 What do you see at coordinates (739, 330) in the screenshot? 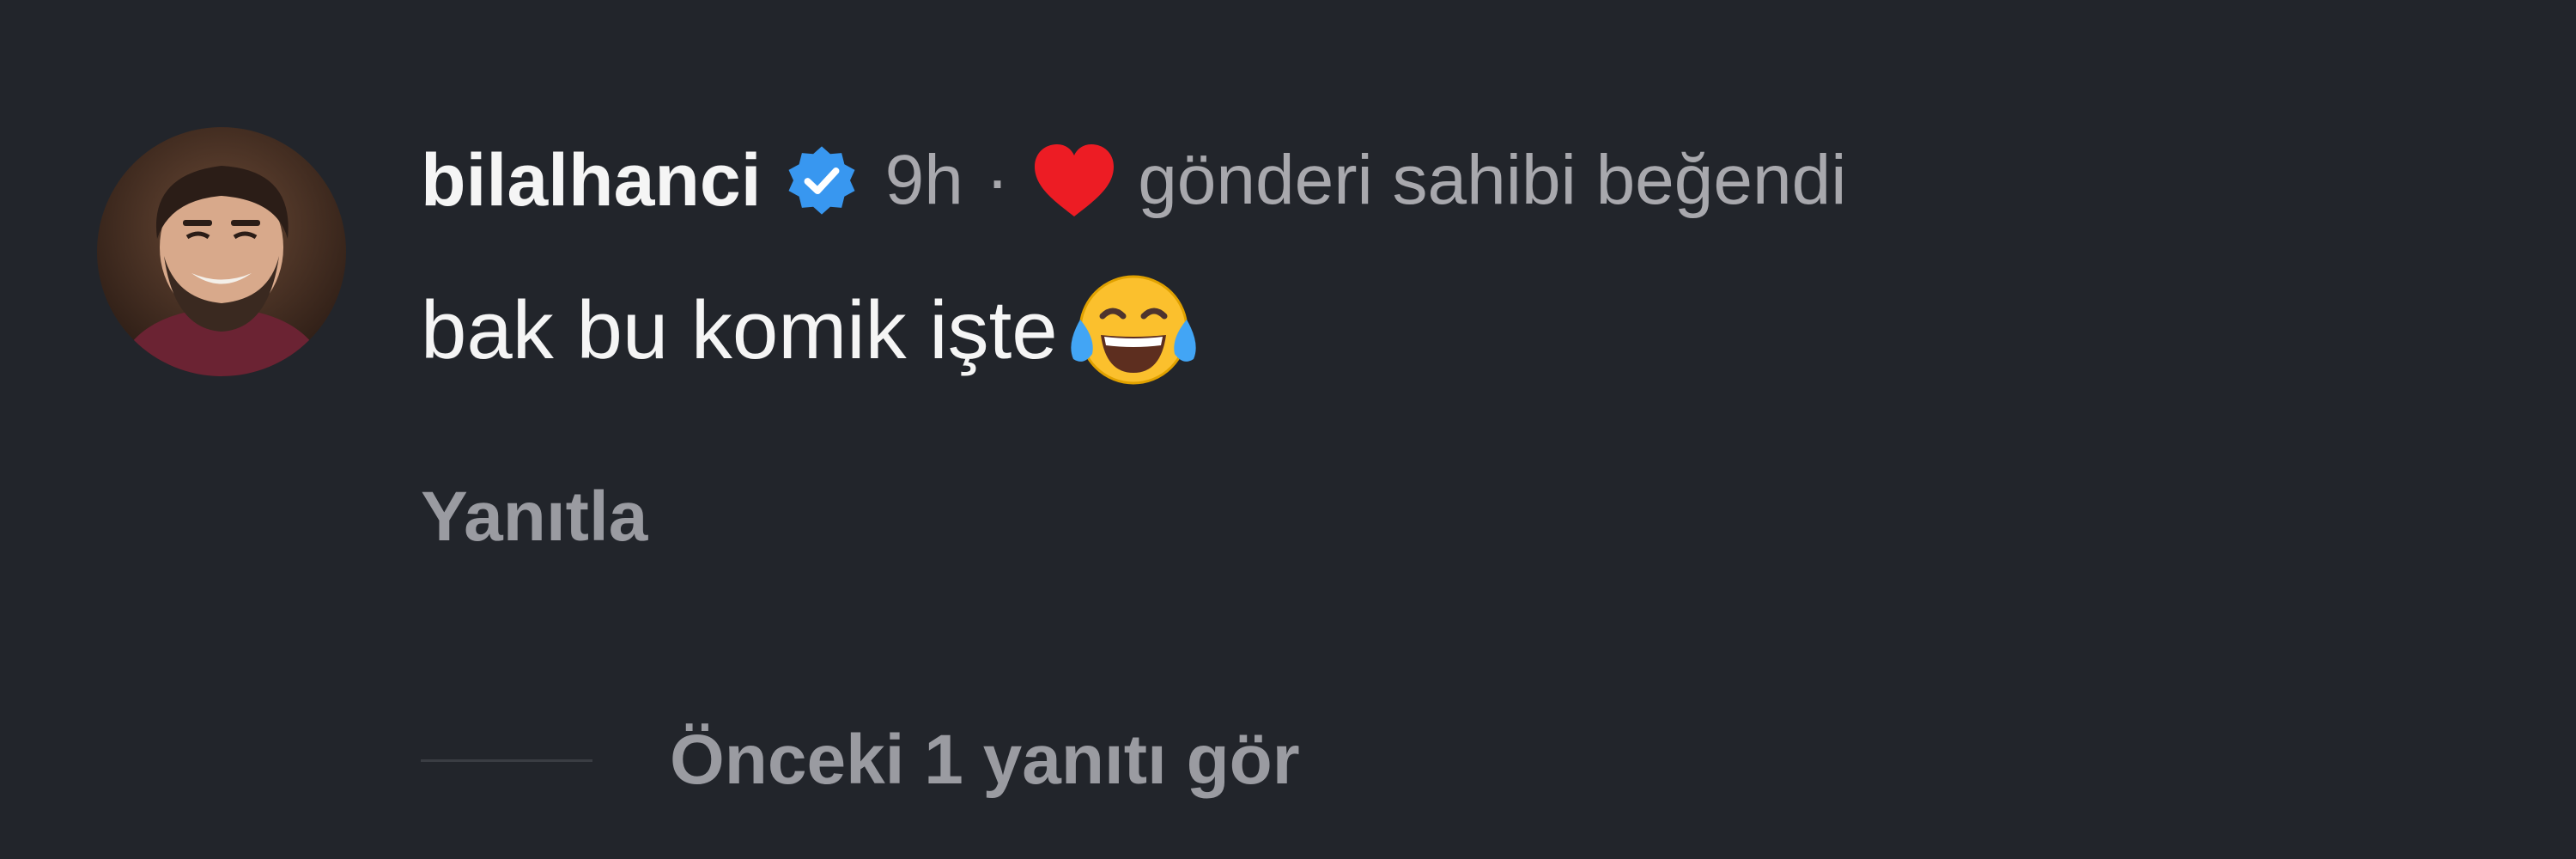
I see `comment-text: bak bu komik işte` at bounding box center [739, 330].